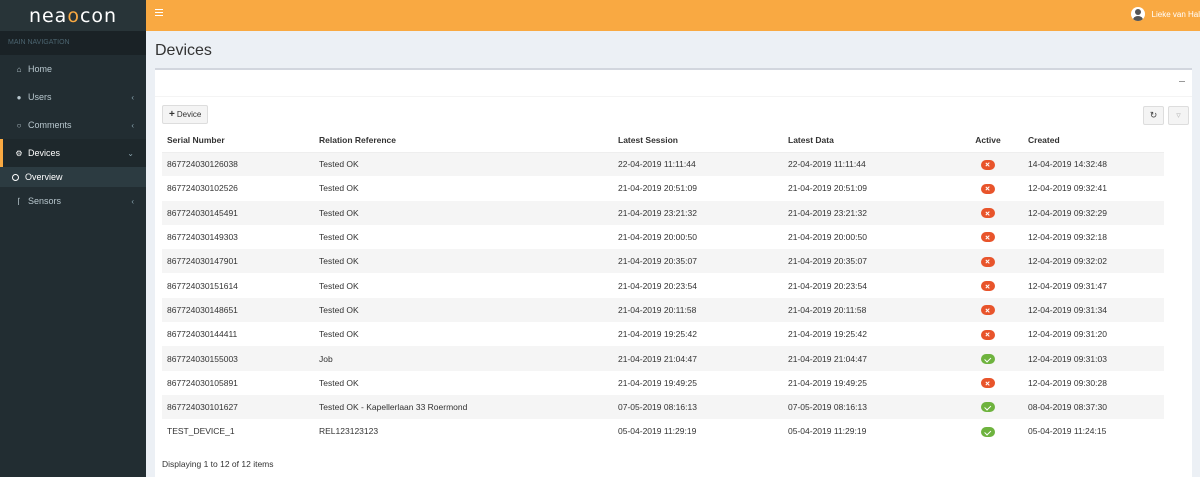  What do you see at coordinates (73, 125) in the screenshot?
I see `sidebar-item-comments: ○ Comments ‹` at bounding box center [73, 125].